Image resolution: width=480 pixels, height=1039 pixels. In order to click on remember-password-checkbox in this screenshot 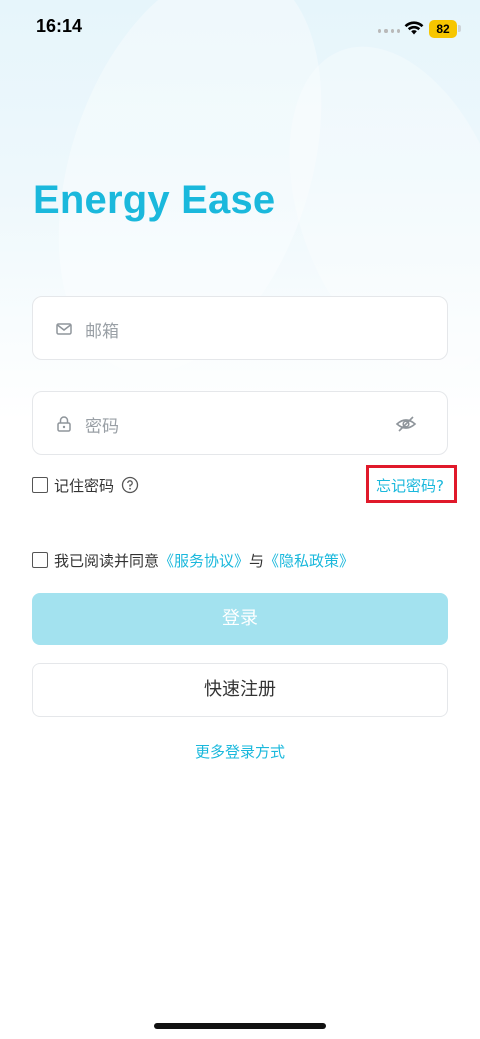, I will do `click(40, 485)`.